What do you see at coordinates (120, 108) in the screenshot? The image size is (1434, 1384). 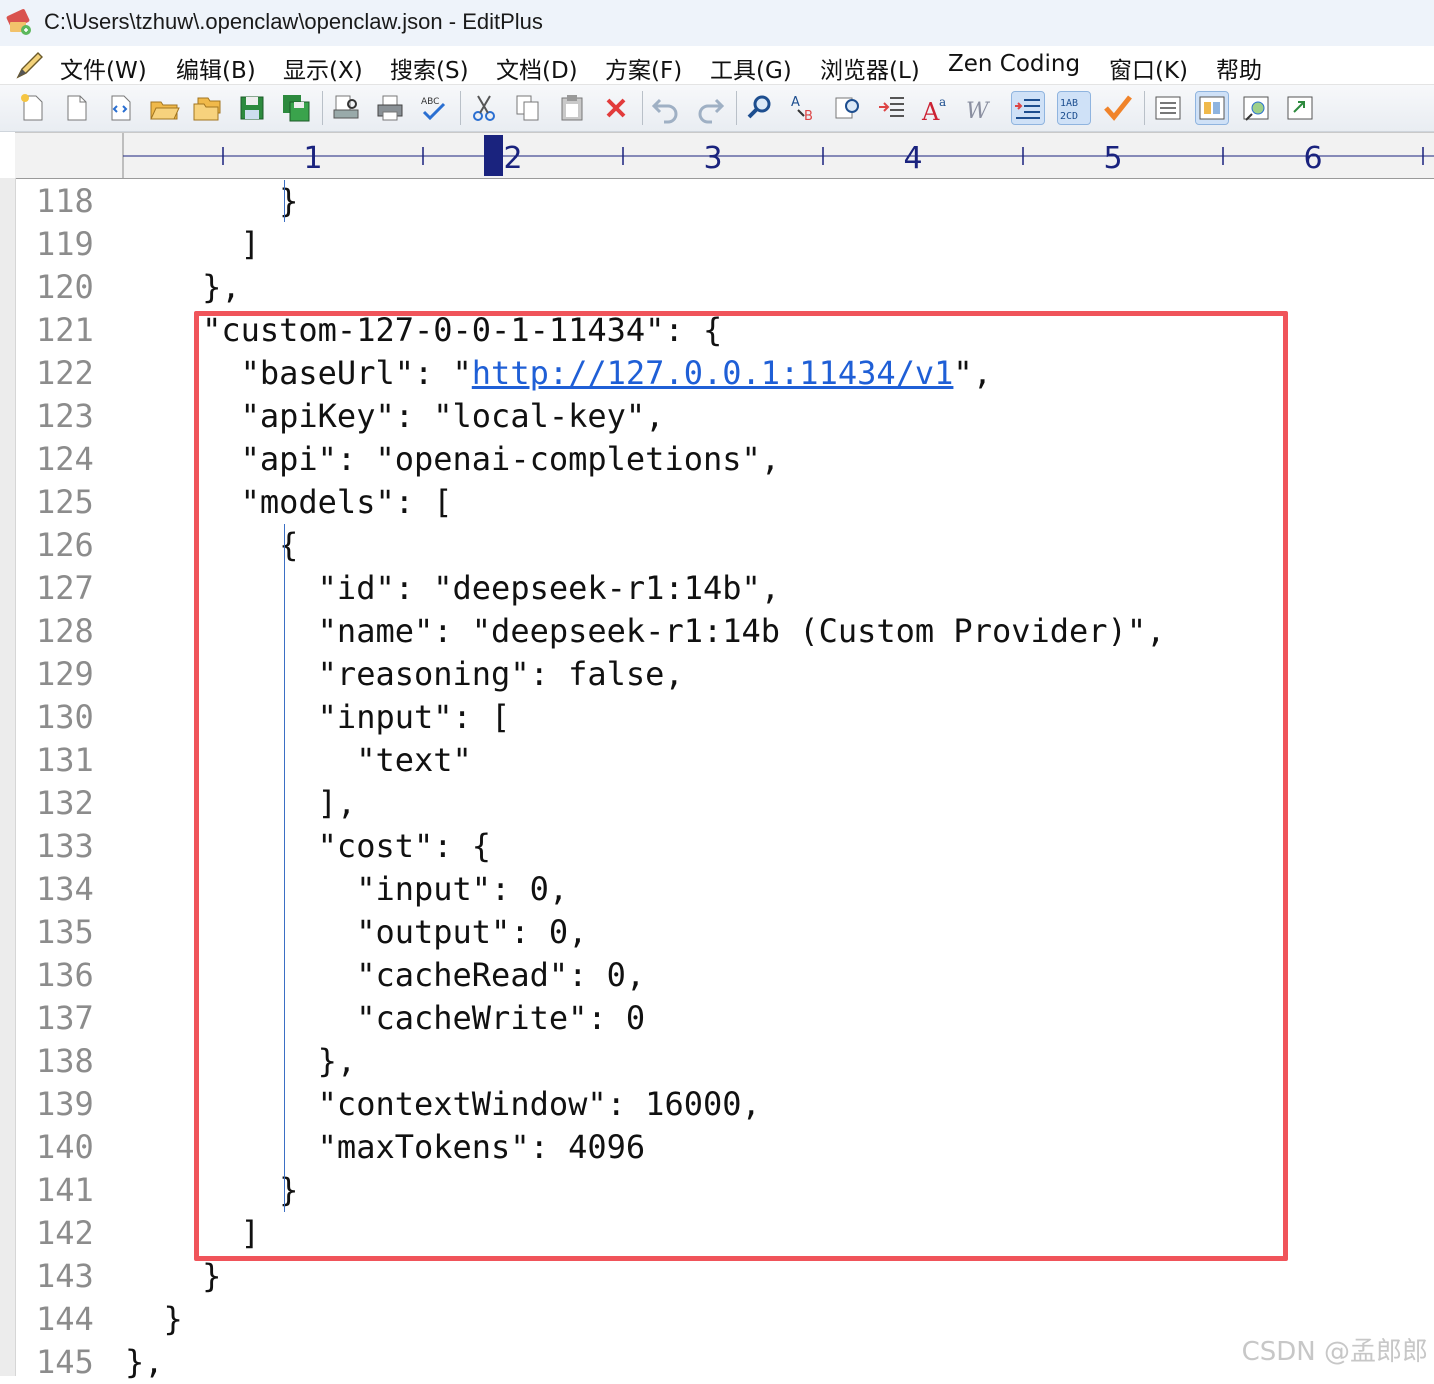 I see `new-html-icon` at bounding box center [120, 108].